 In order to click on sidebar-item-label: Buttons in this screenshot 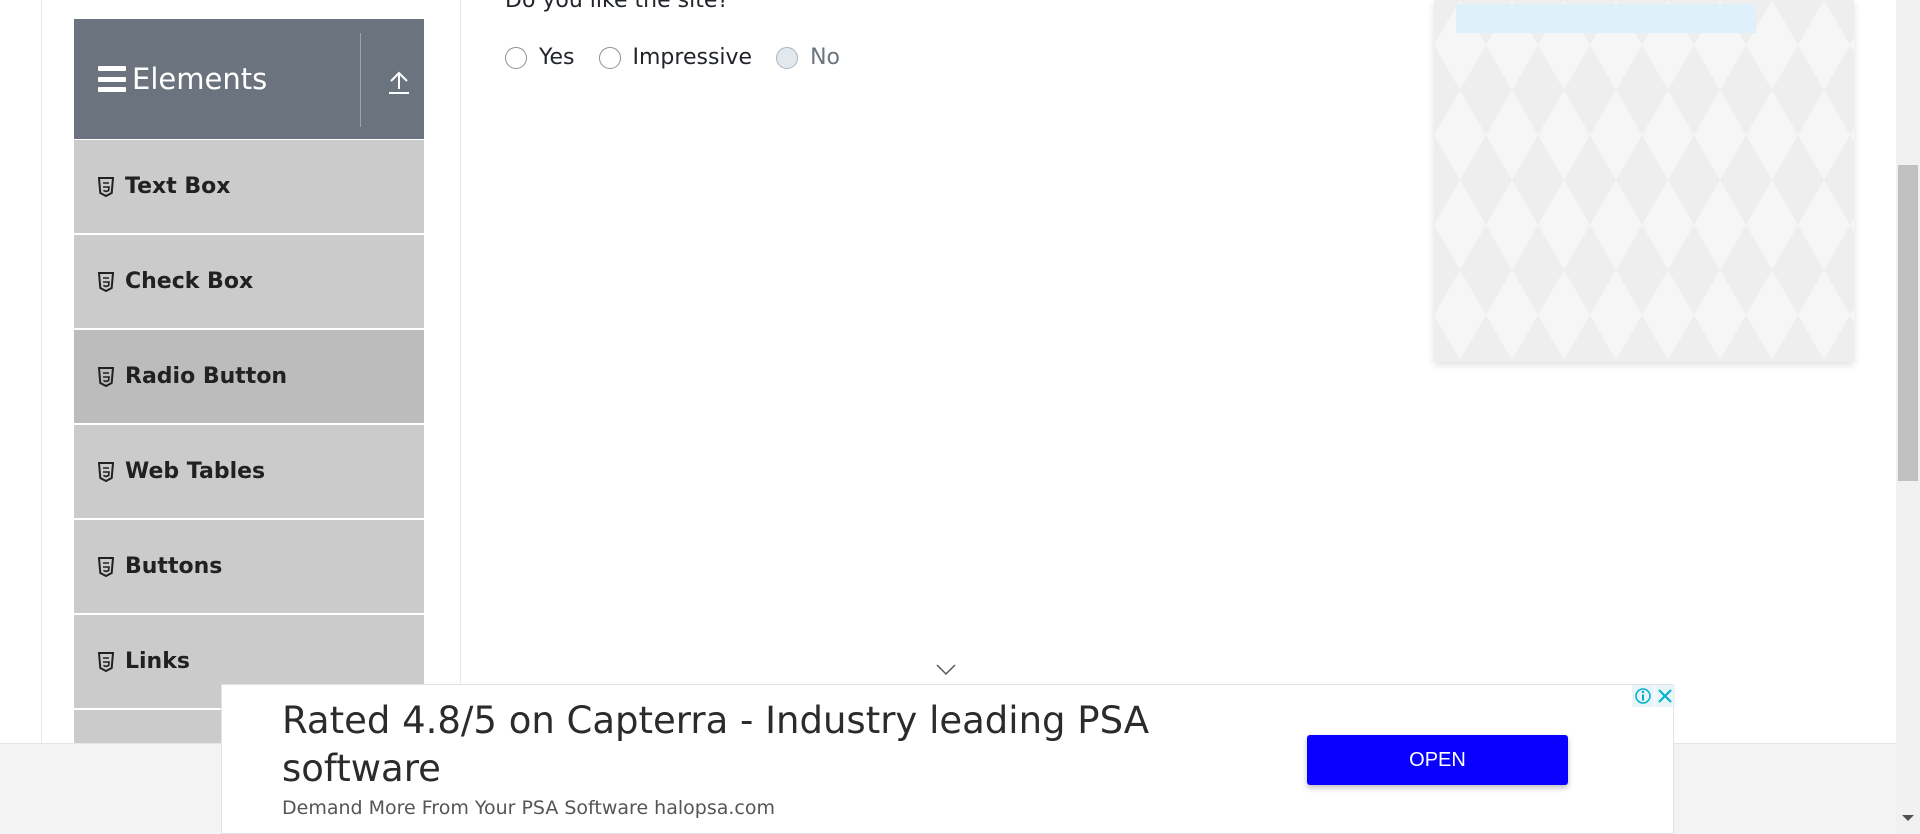, I will do `click(174, 566)`.